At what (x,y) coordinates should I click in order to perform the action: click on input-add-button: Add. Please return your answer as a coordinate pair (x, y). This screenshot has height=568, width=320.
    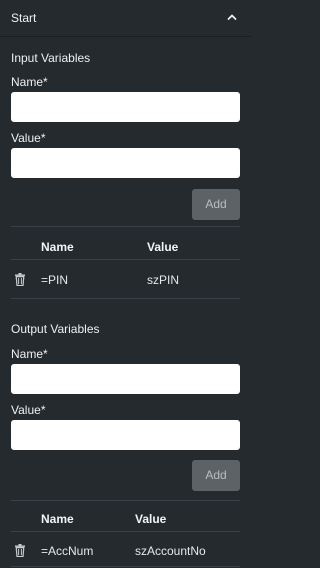
    Looking at the image, I should click on (216, 204).